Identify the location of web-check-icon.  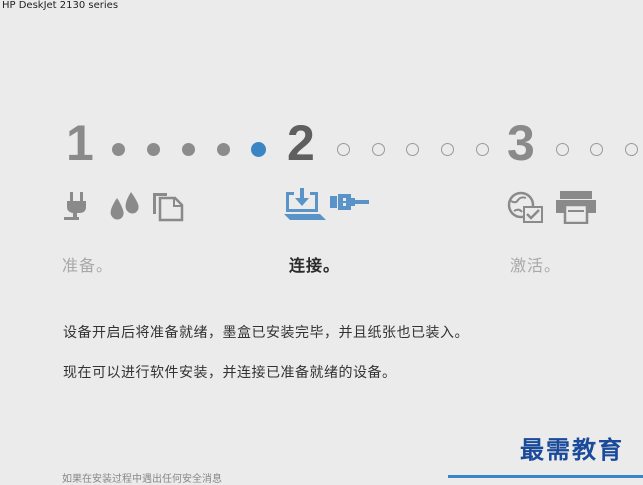
(525, 207).